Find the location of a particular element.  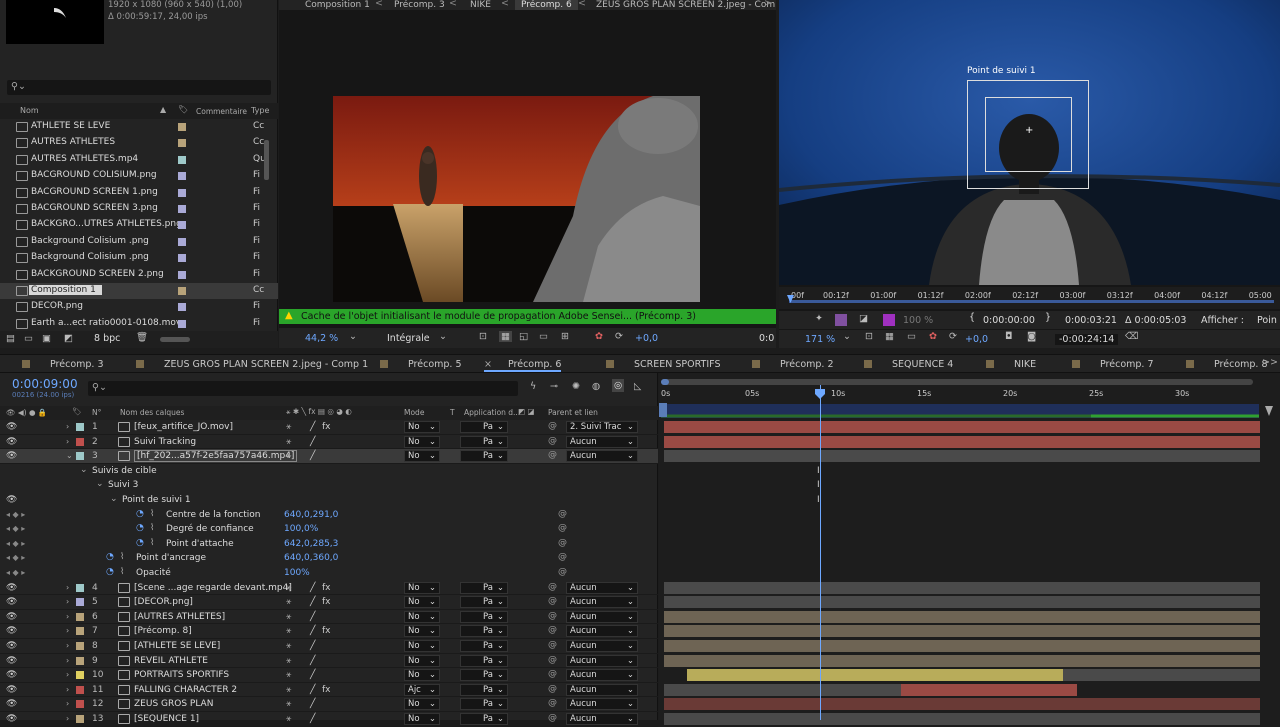

grid-icon: ⊞ is located at coordinates (565, 336).